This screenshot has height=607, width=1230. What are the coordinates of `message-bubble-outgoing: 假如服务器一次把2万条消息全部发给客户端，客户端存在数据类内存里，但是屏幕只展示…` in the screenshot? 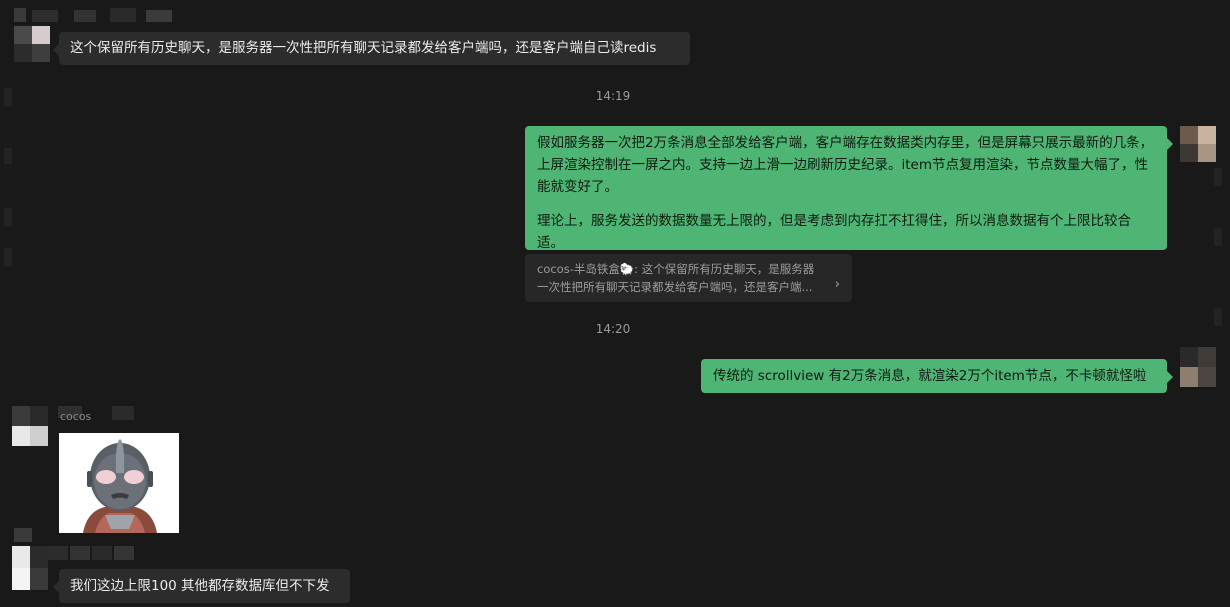 It's located at (849, 188).